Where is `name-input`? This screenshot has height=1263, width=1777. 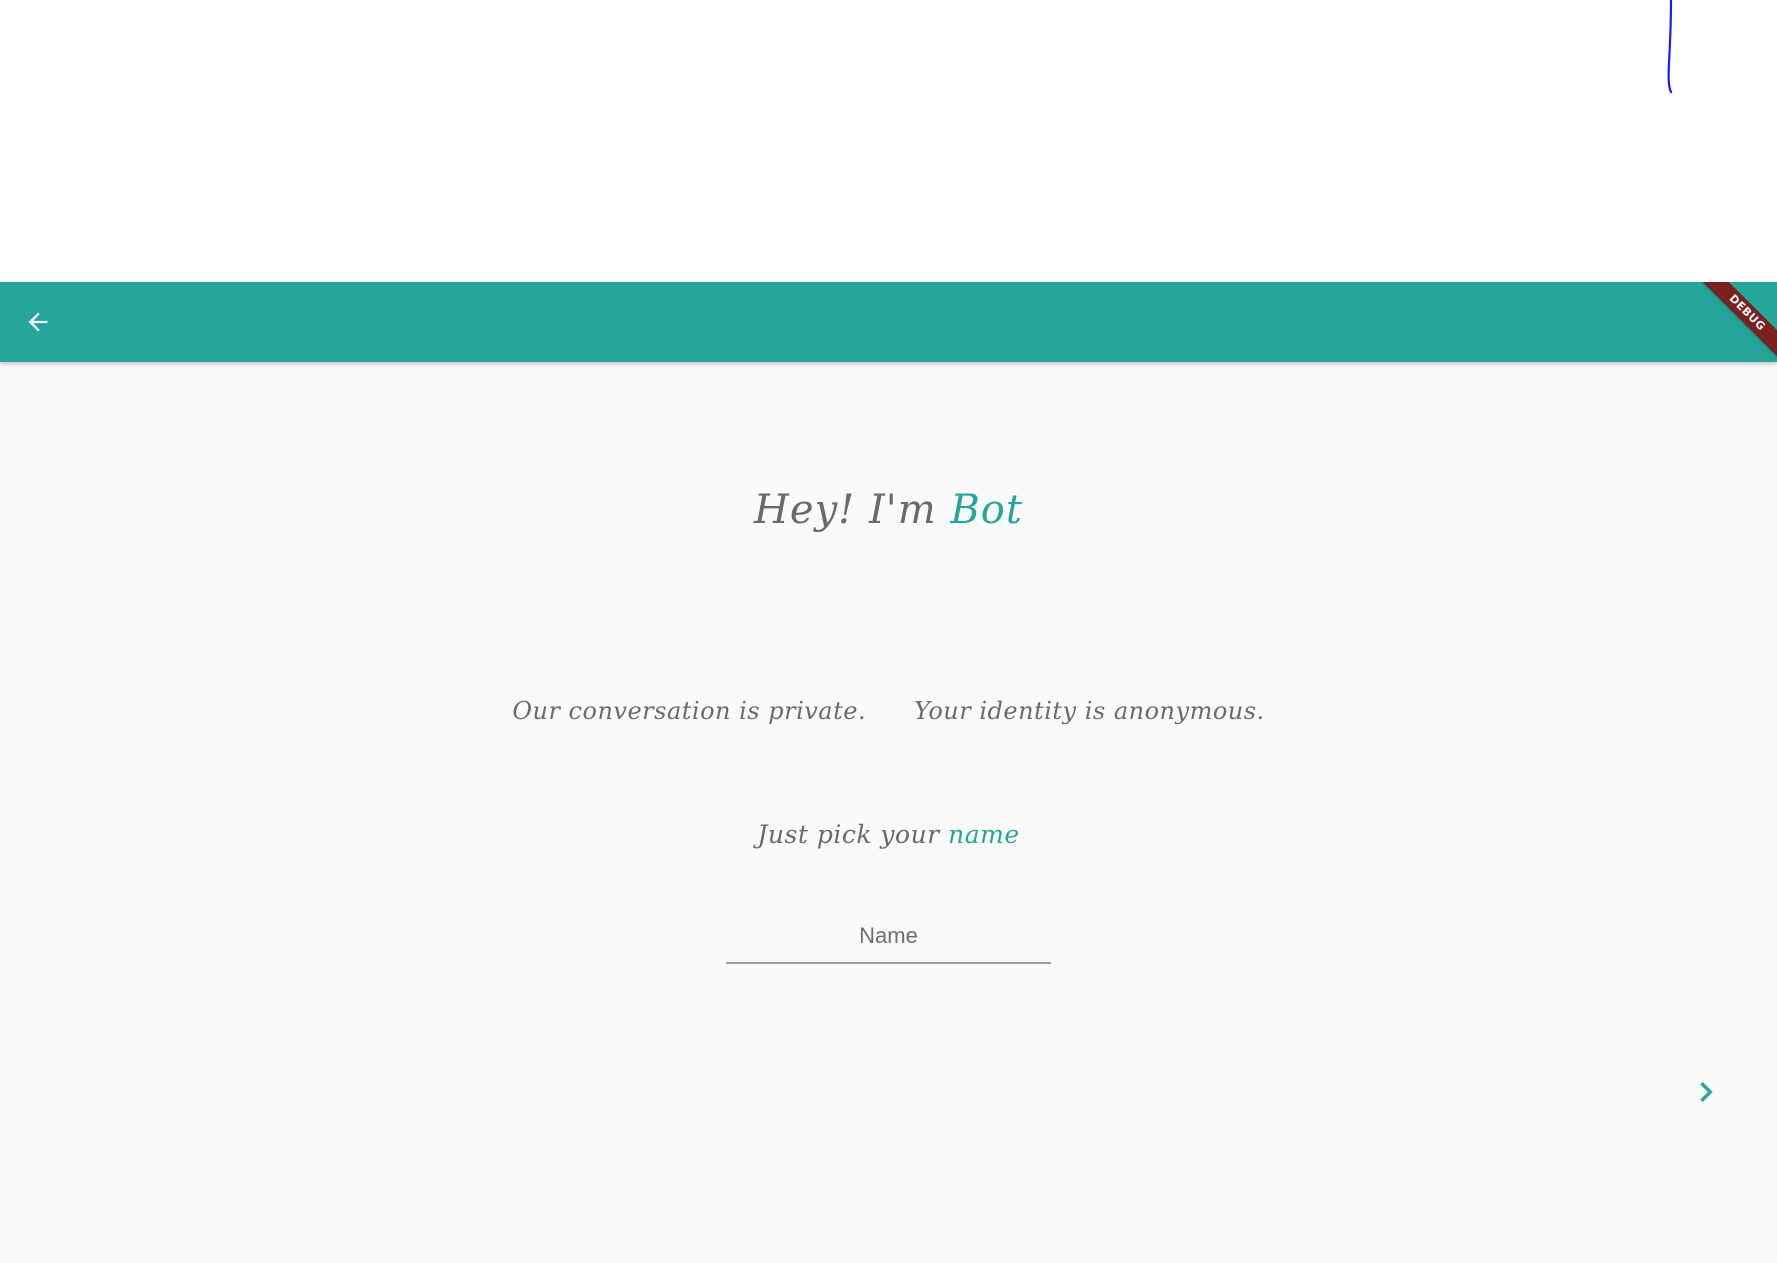 name-input is located at coordinates (888, 936).